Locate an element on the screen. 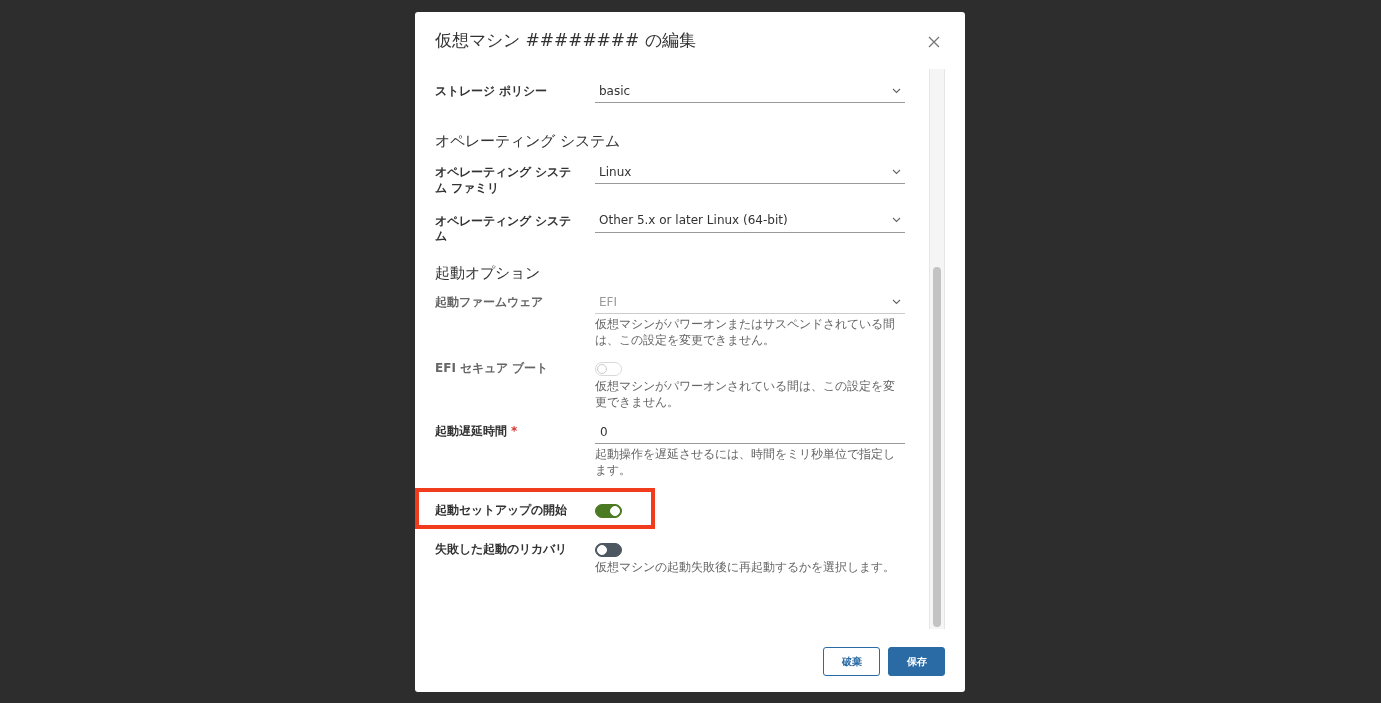 The height and width of the screenshot is (703, 1381). save-button: 保存 is located at coordinates (916, 661).